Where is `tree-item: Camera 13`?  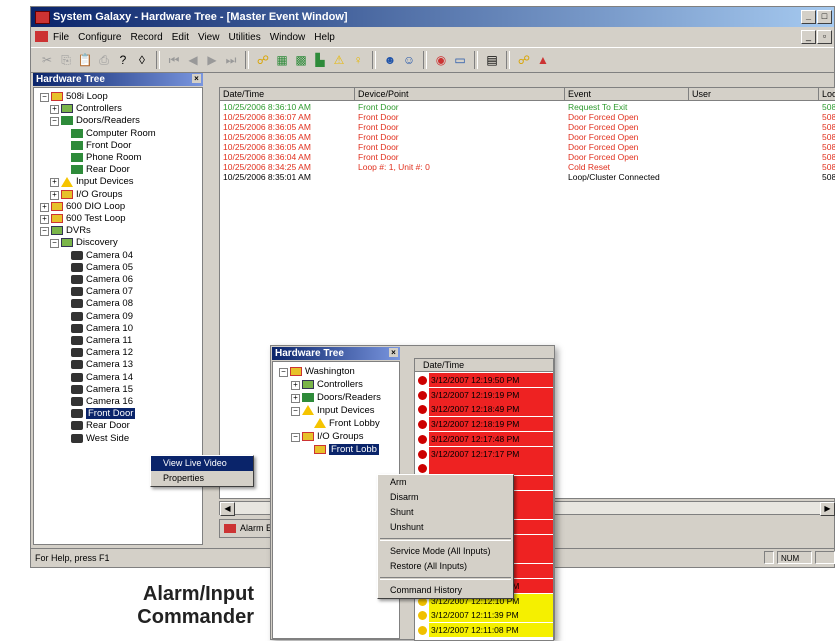 tree-item: Camera 13 is located at coordinates (102, 364).